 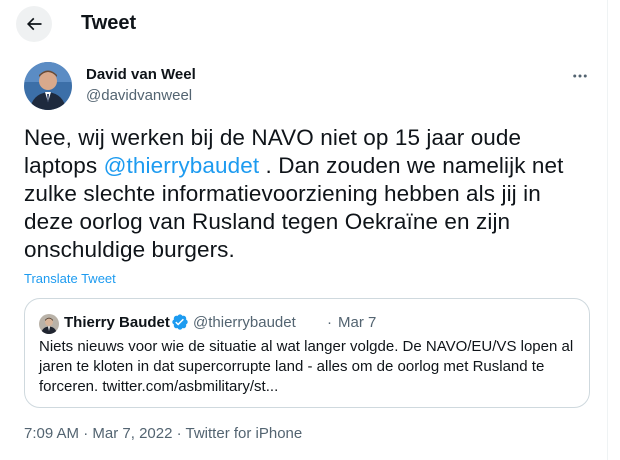 I want to click on tweet-source: Twitter for iPhone, so click(x=244, y=433).